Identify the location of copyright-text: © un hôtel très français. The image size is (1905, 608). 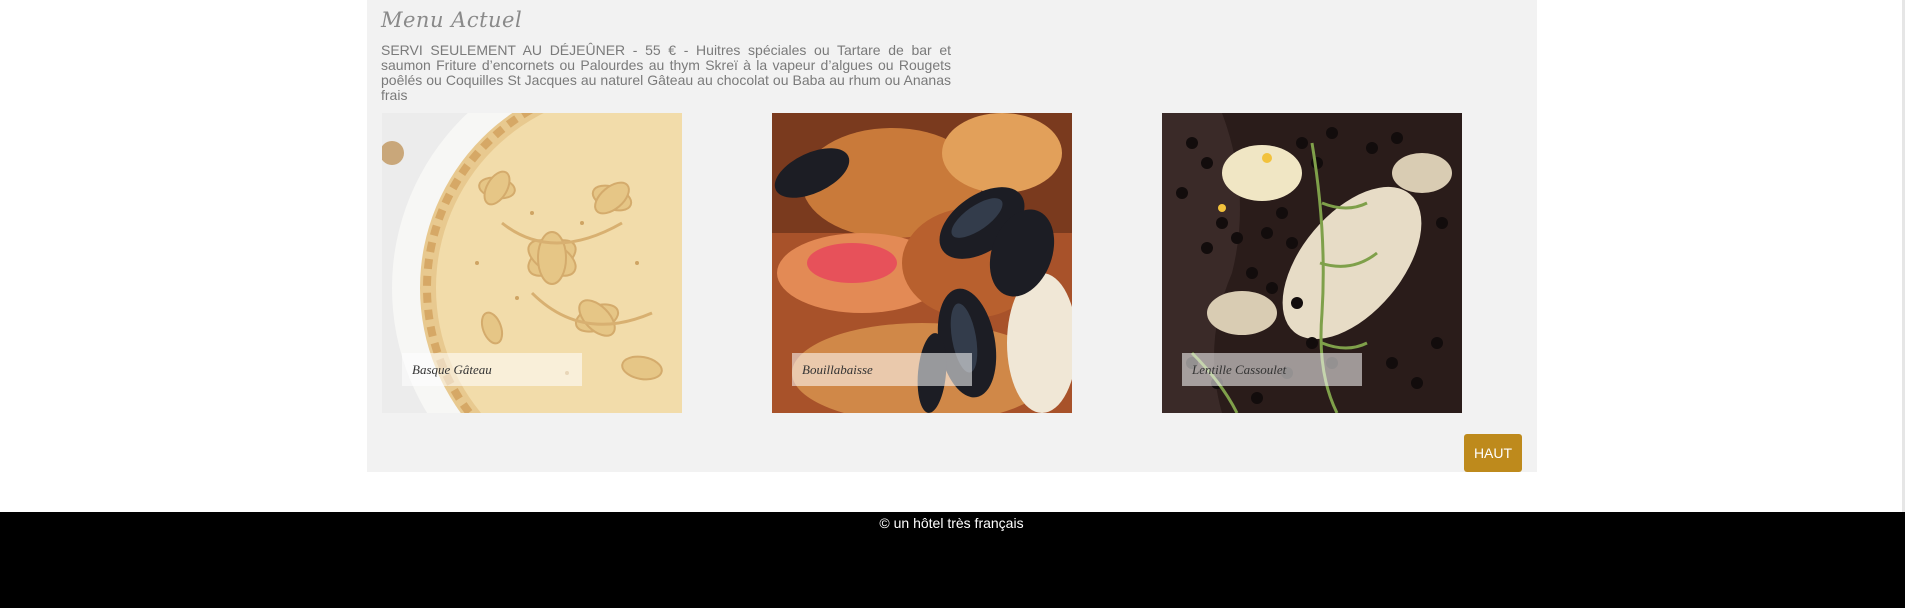
(951, 523).